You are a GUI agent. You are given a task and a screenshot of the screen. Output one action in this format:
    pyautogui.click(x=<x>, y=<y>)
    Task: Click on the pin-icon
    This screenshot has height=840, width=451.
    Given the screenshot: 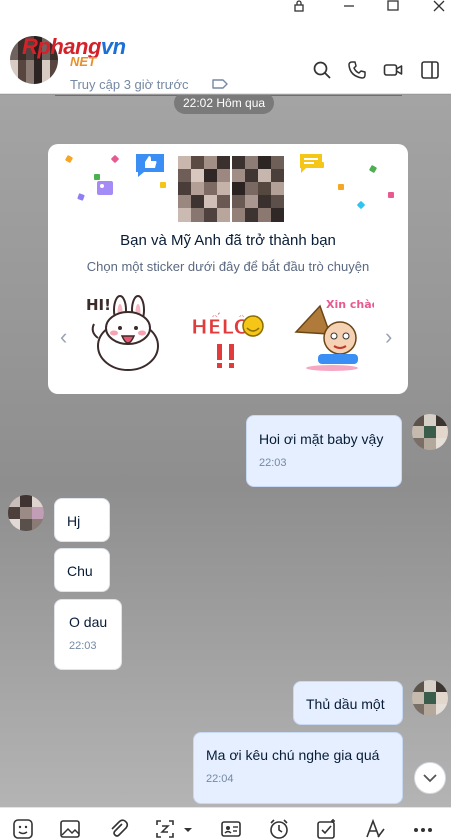 What is the action you would take?
    pyautogui.click(x=299, y=6)
    